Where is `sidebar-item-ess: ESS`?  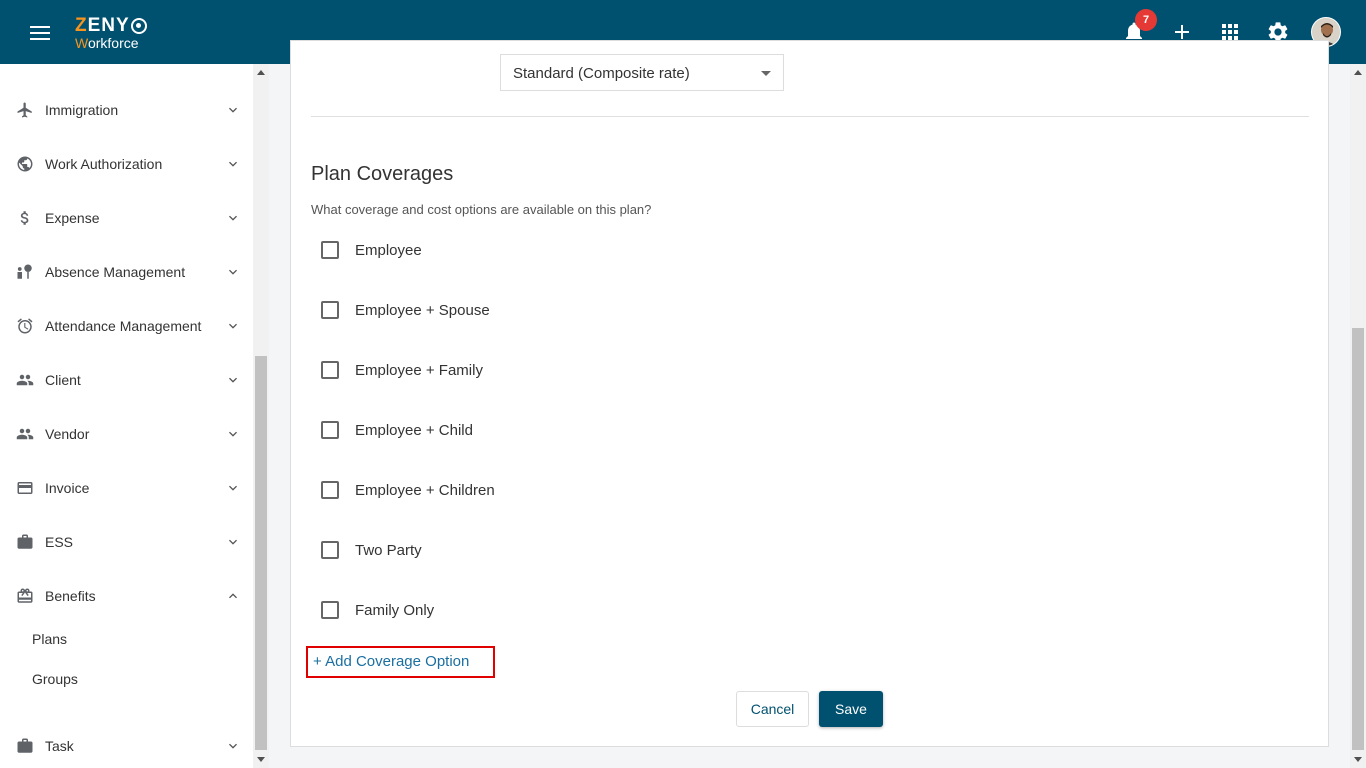 sidebar-item-ess: ESS is located at coordinates (126, 542).